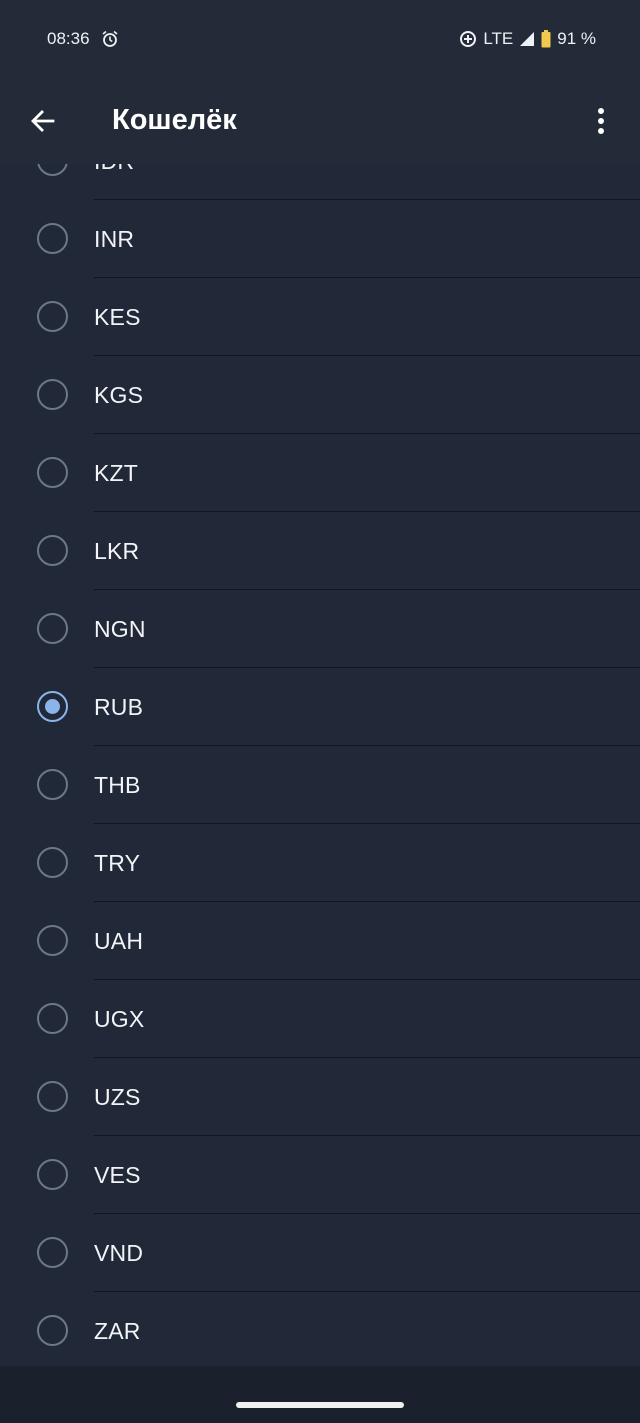 This screenshot has width=640, height=1423. I want to click on currency-label: TRY, so click(117, 863).